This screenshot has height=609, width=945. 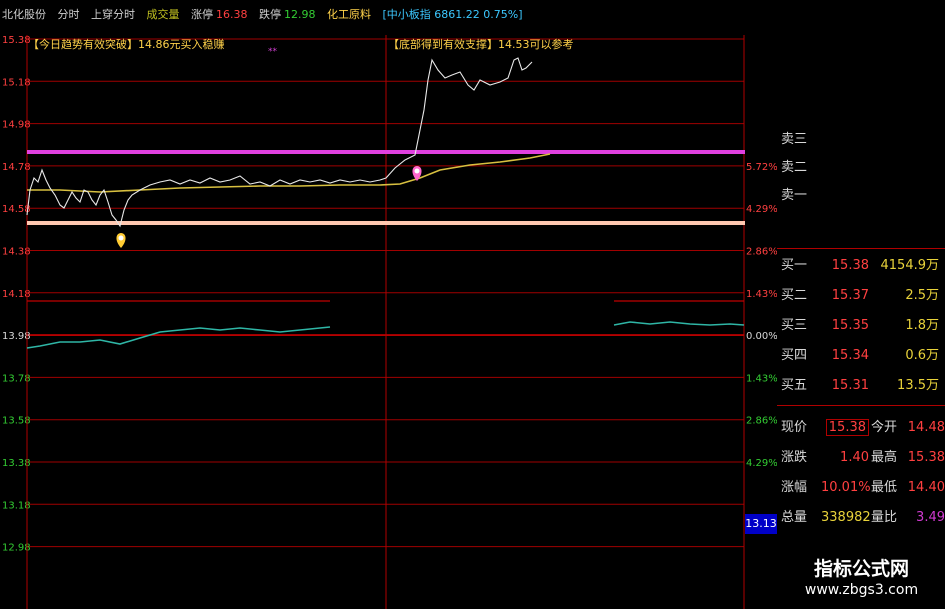 I want to click on low-value: 14.40, so click(x=926, y=487).